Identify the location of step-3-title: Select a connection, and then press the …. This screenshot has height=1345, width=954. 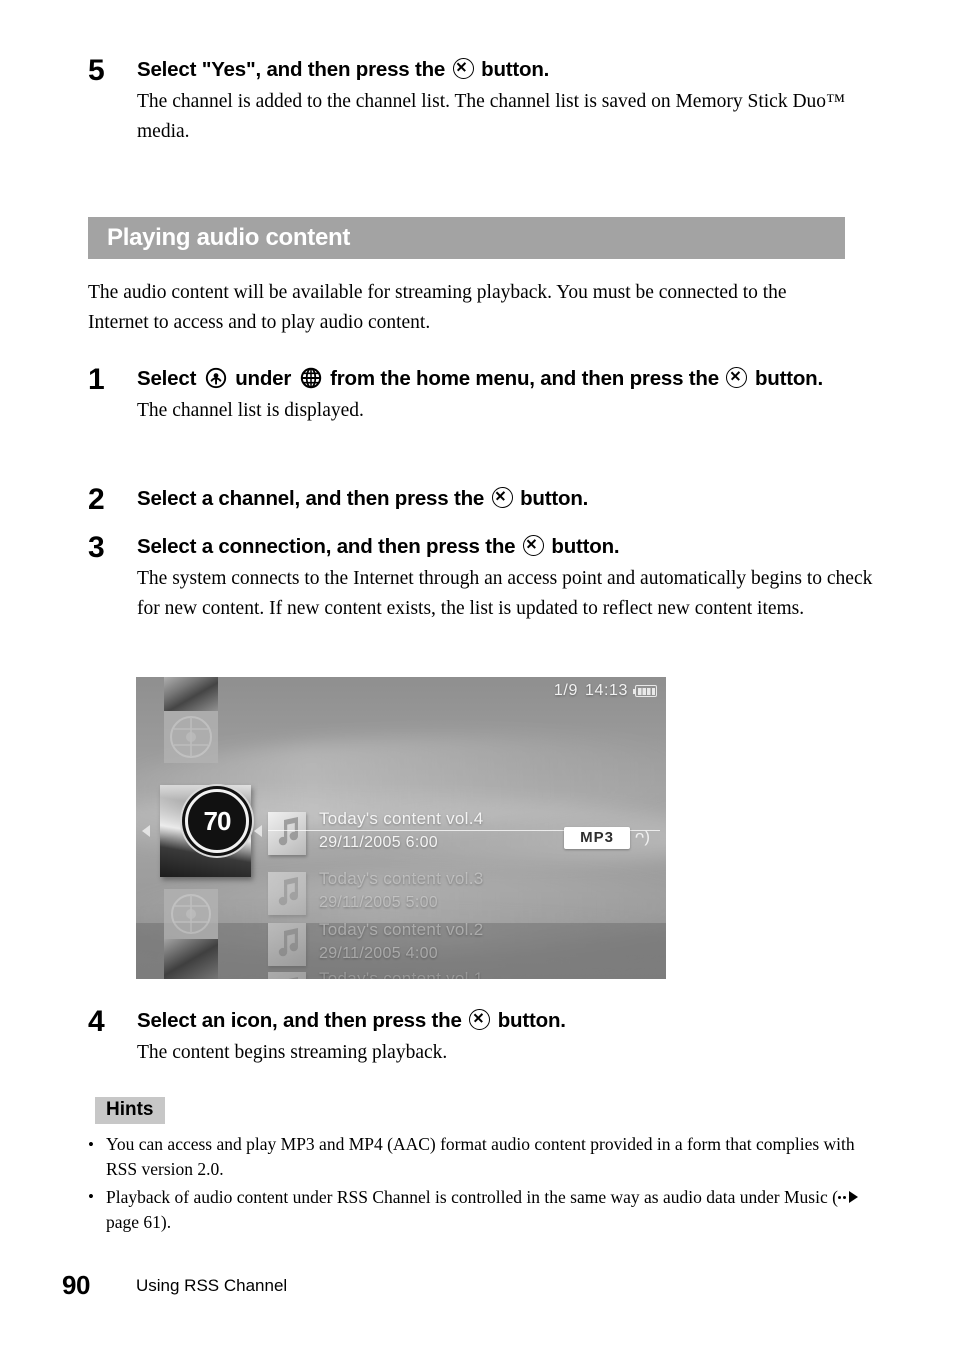
(507, 547).